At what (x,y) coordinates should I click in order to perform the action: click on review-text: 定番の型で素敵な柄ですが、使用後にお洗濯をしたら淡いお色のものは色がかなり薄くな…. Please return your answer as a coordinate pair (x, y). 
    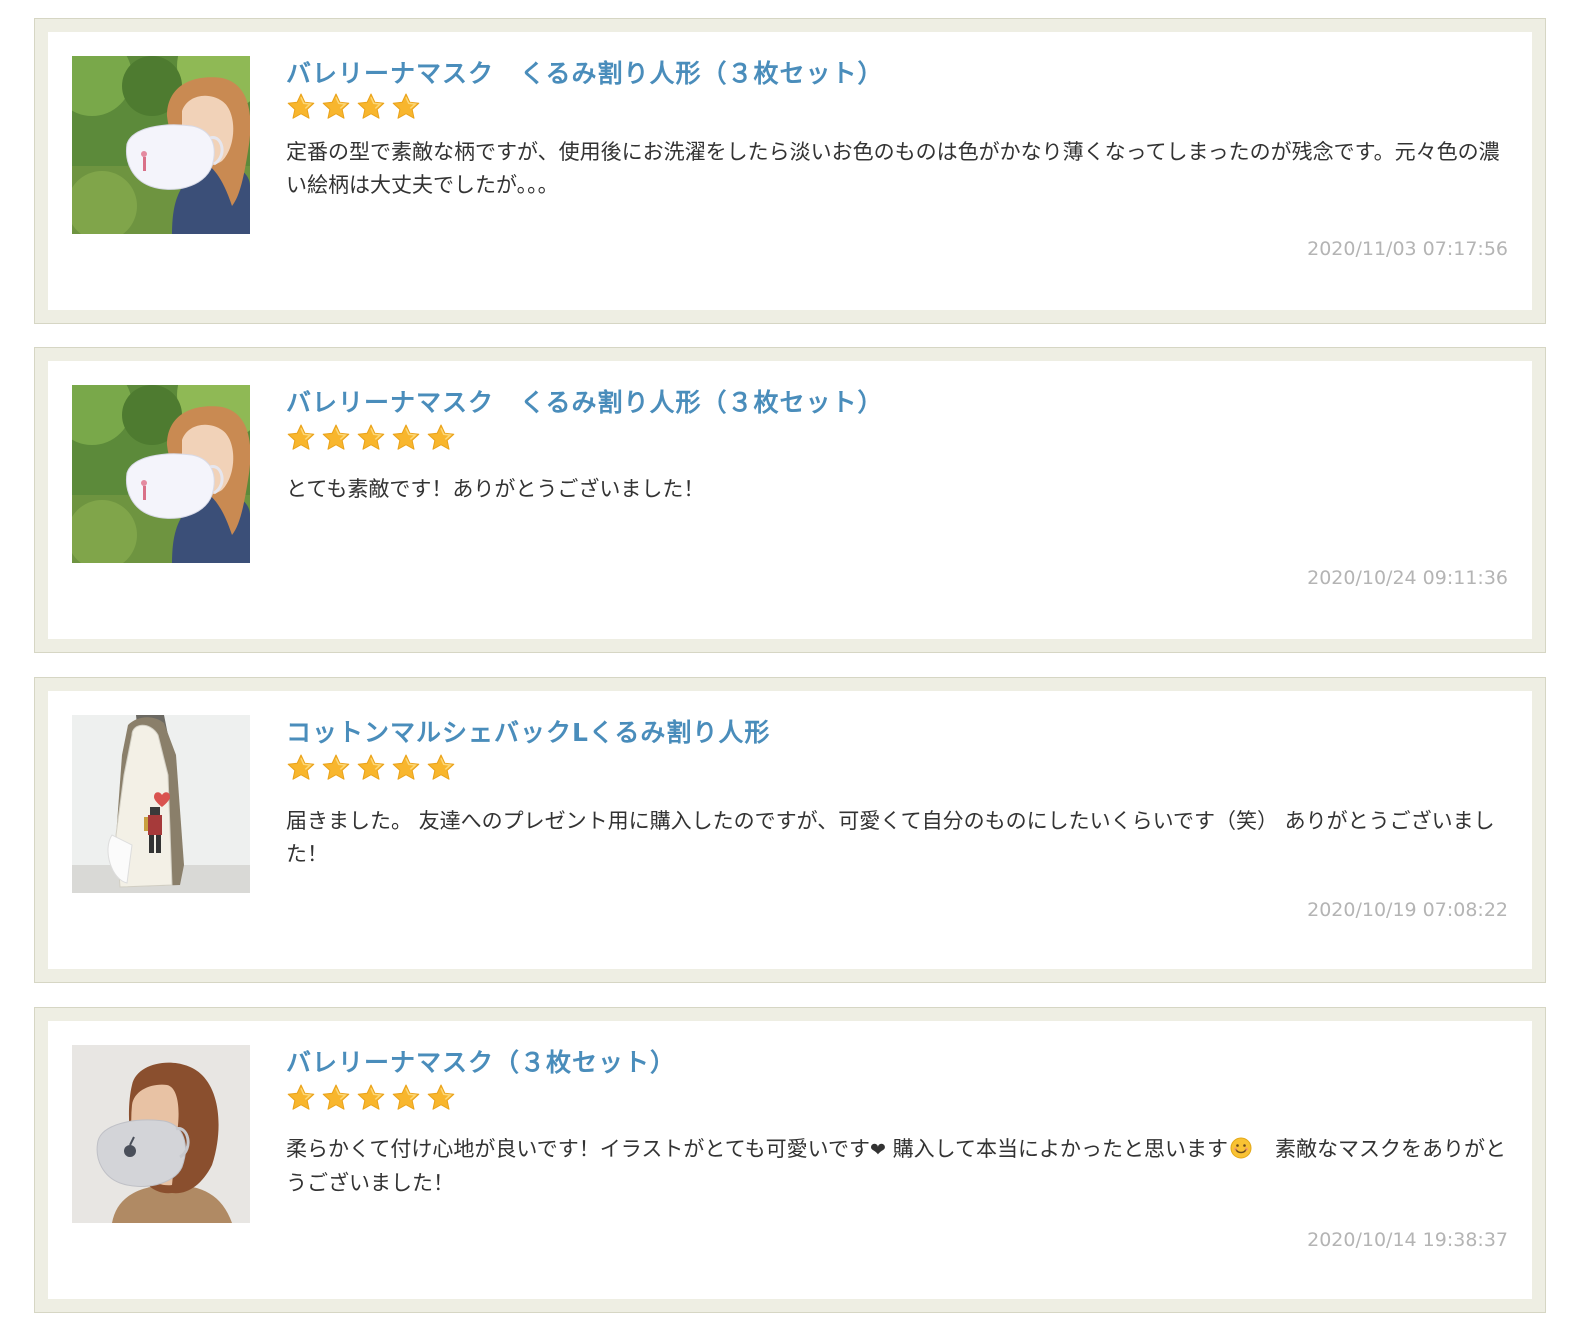
    Looking at the image, I should click on (893, 168).